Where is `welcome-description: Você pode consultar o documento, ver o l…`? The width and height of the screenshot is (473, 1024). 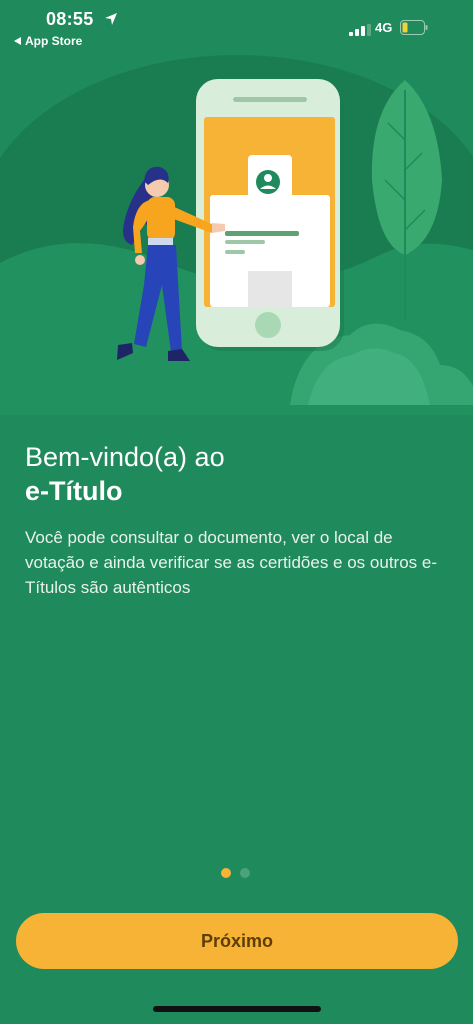 welcome-description: Você pode consultar o documento, ver o l… is located at coordinates (231, 562).